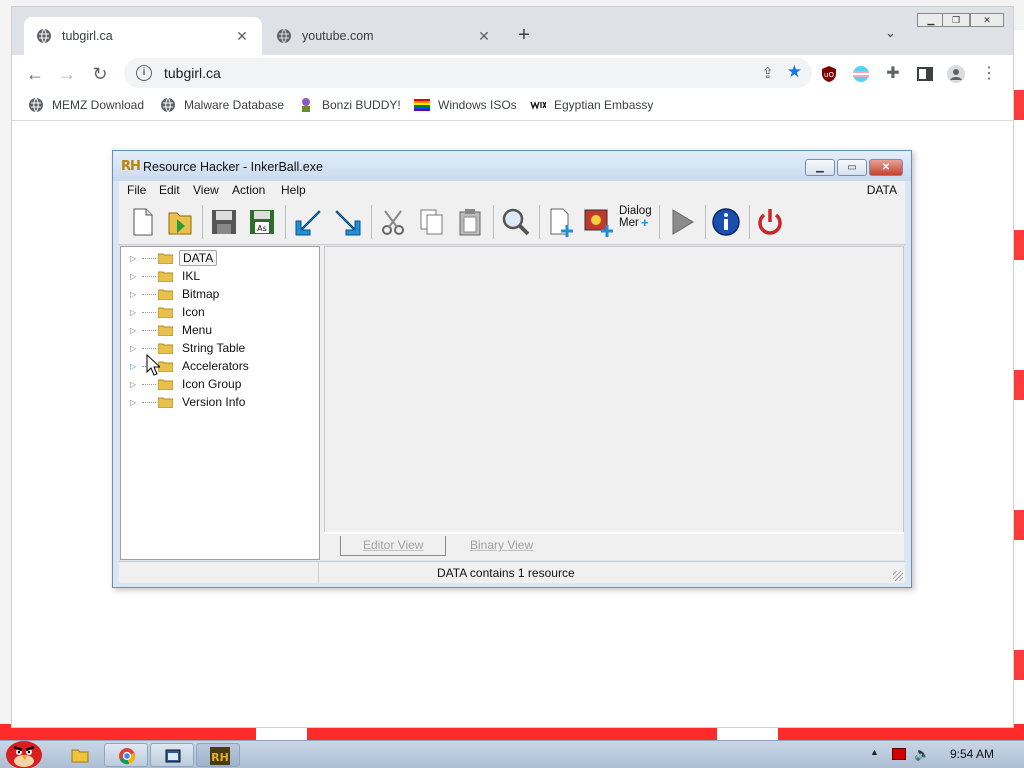  What do you see at coordinates (136, 190) in the screenshot?
I see `menu-file: File` at bounding box center [136, 190].